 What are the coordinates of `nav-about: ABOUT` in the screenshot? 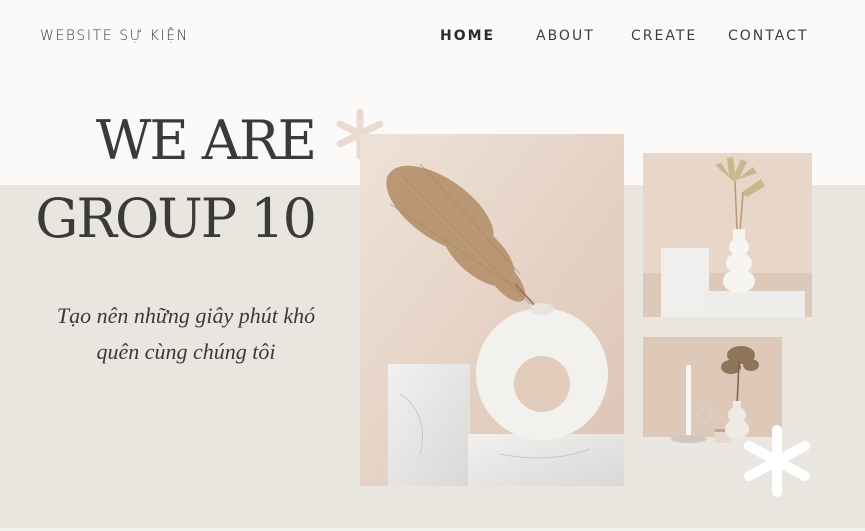 It's located at (565, 36).